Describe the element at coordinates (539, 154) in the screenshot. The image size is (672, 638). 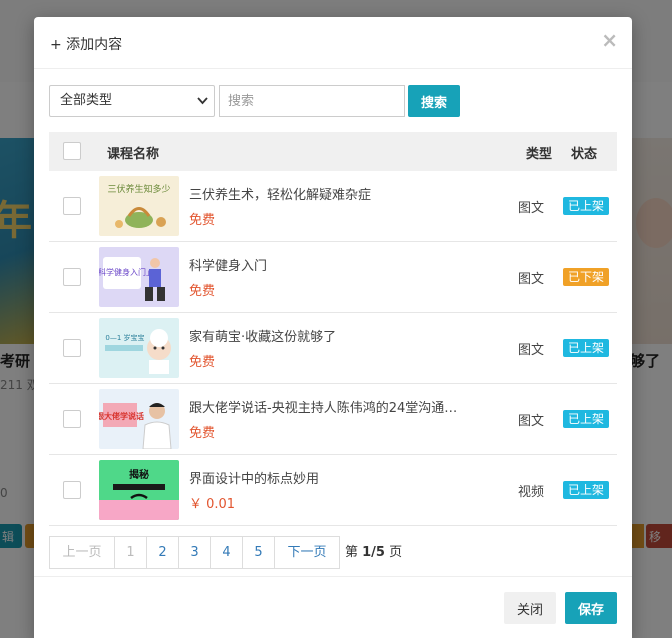
I see `header-type: 类型` at that location.